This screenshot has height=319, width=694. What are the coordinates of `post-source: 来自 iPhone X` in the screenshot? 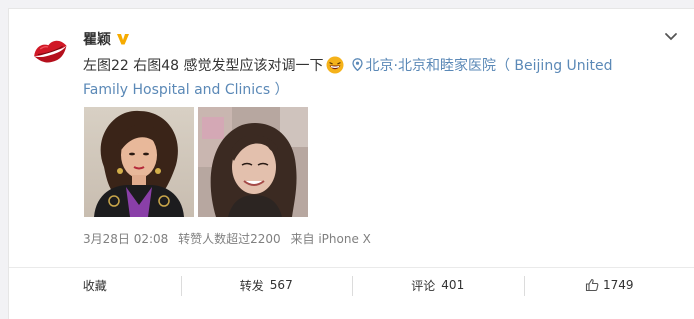 It's located at (330, 239).